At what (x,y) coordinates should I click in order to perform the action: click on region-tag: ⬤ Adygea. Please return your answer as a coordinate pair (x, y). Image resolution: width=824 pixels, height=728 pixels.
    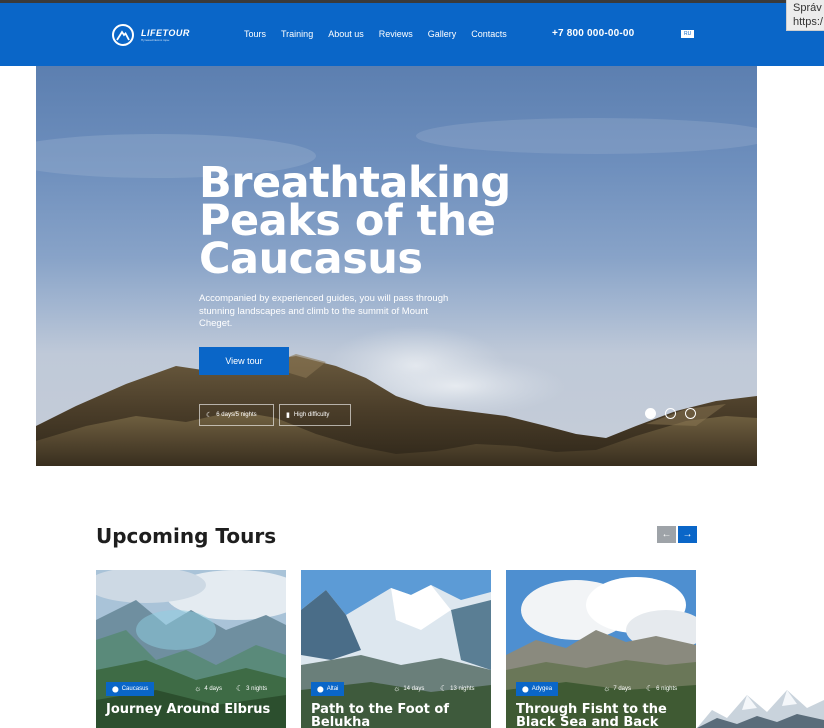
    Looking at the image, I should click on (537, 689).